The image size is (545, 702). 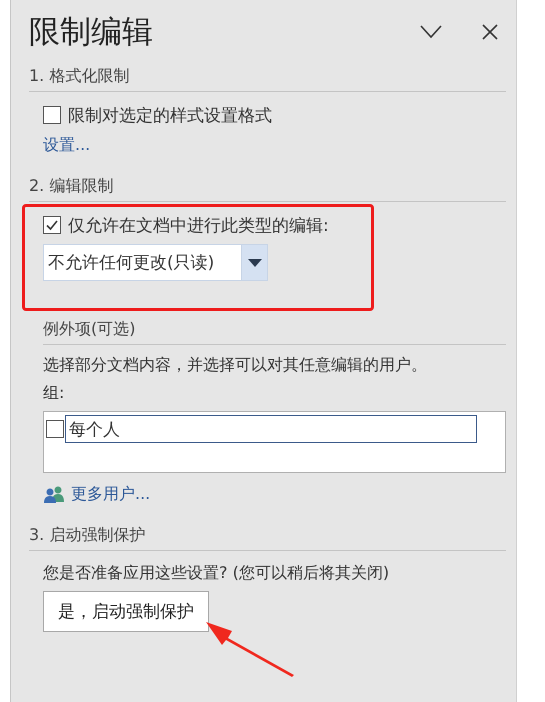 I want to click on panel-title: 限制编辑, so click(x=91, y=32).